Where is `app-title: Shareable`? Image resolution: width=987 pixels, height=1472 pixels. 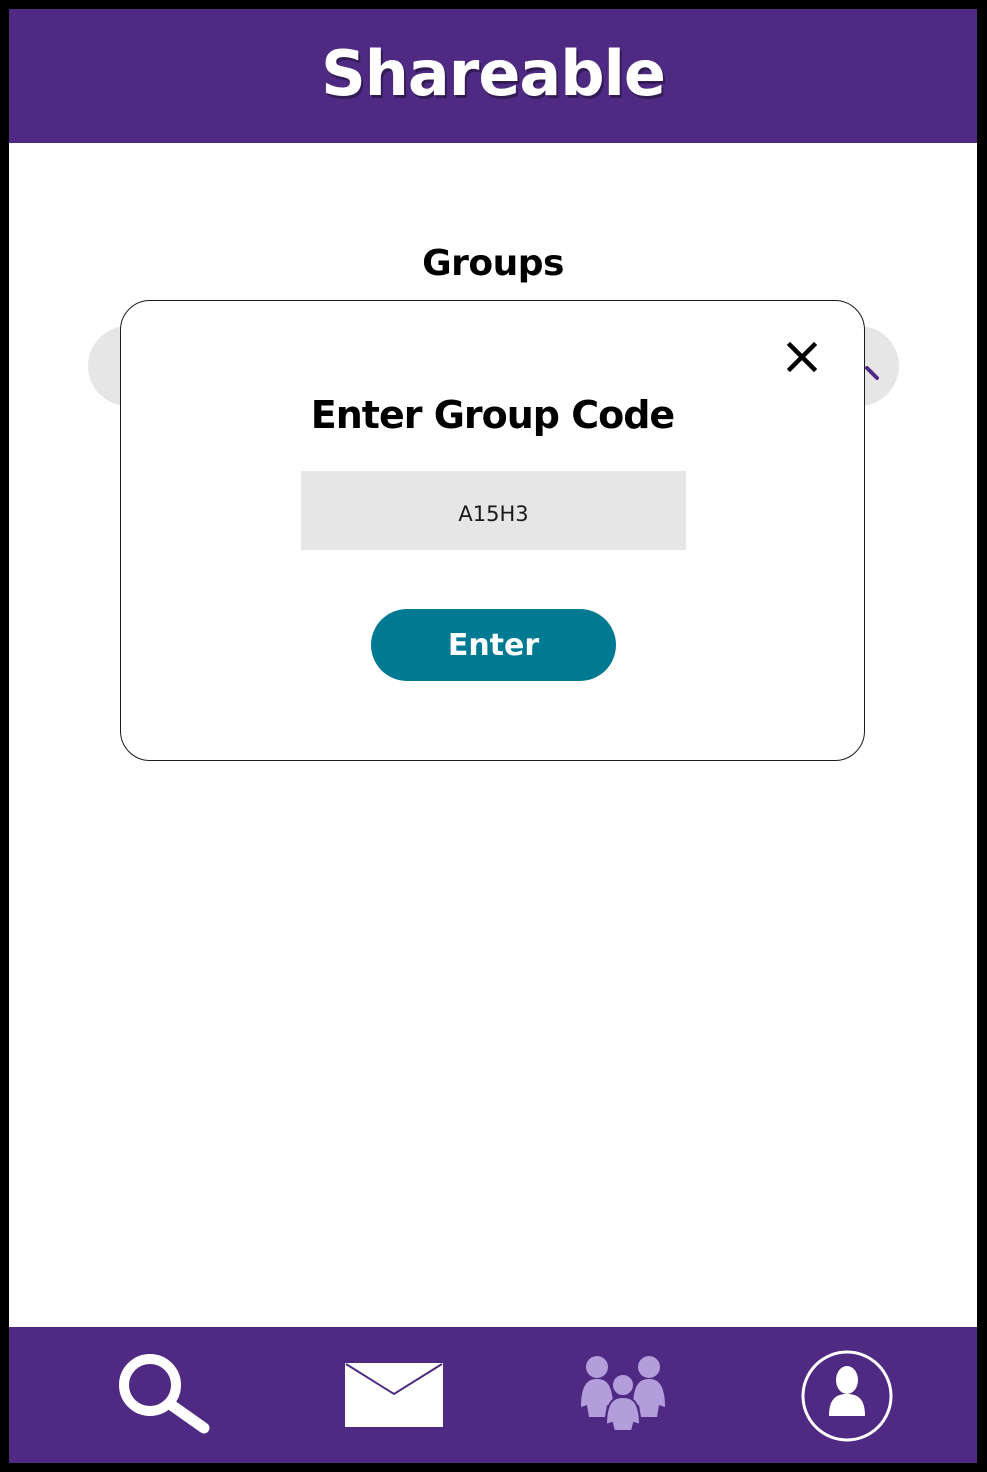
app-title: Shareable is located at coordinates (493, 73).